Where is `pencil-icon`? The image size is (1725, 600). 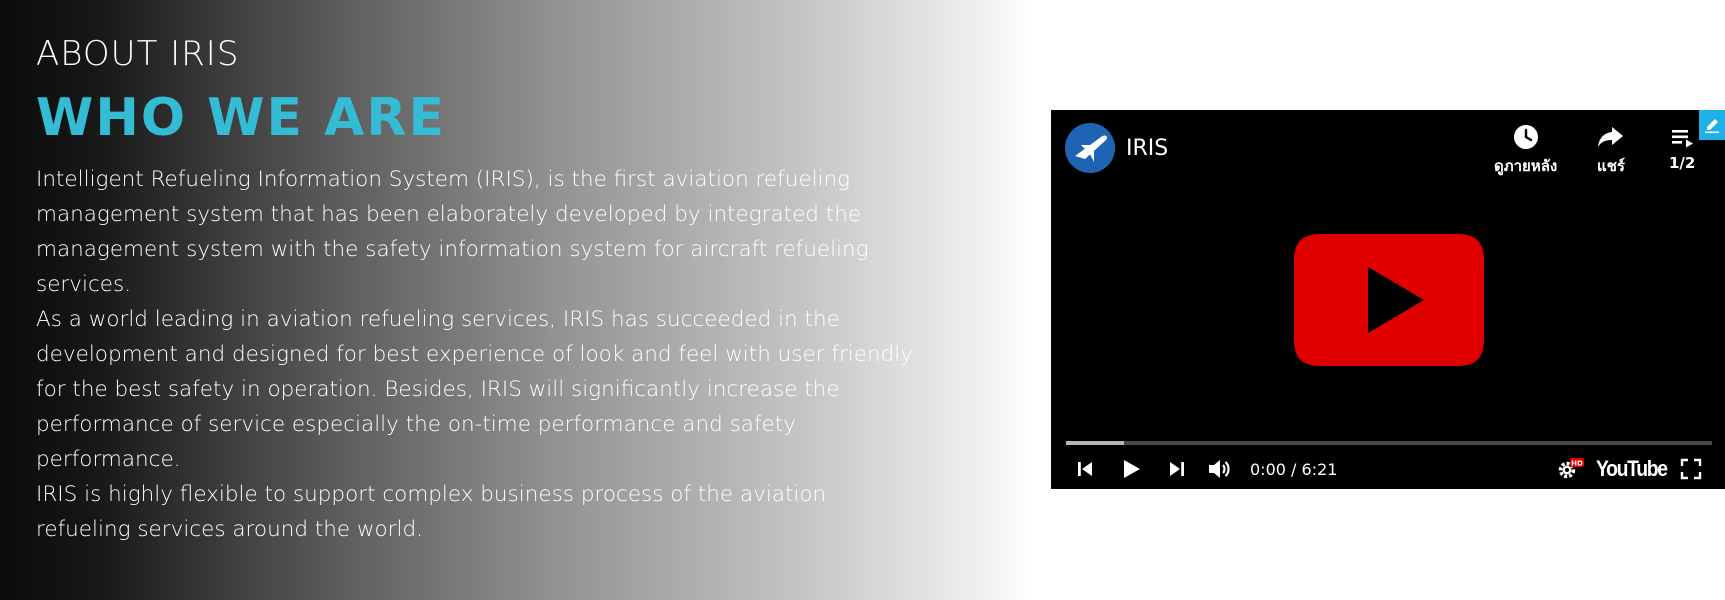
pencil-icon is located at coordinates (1712, 126).